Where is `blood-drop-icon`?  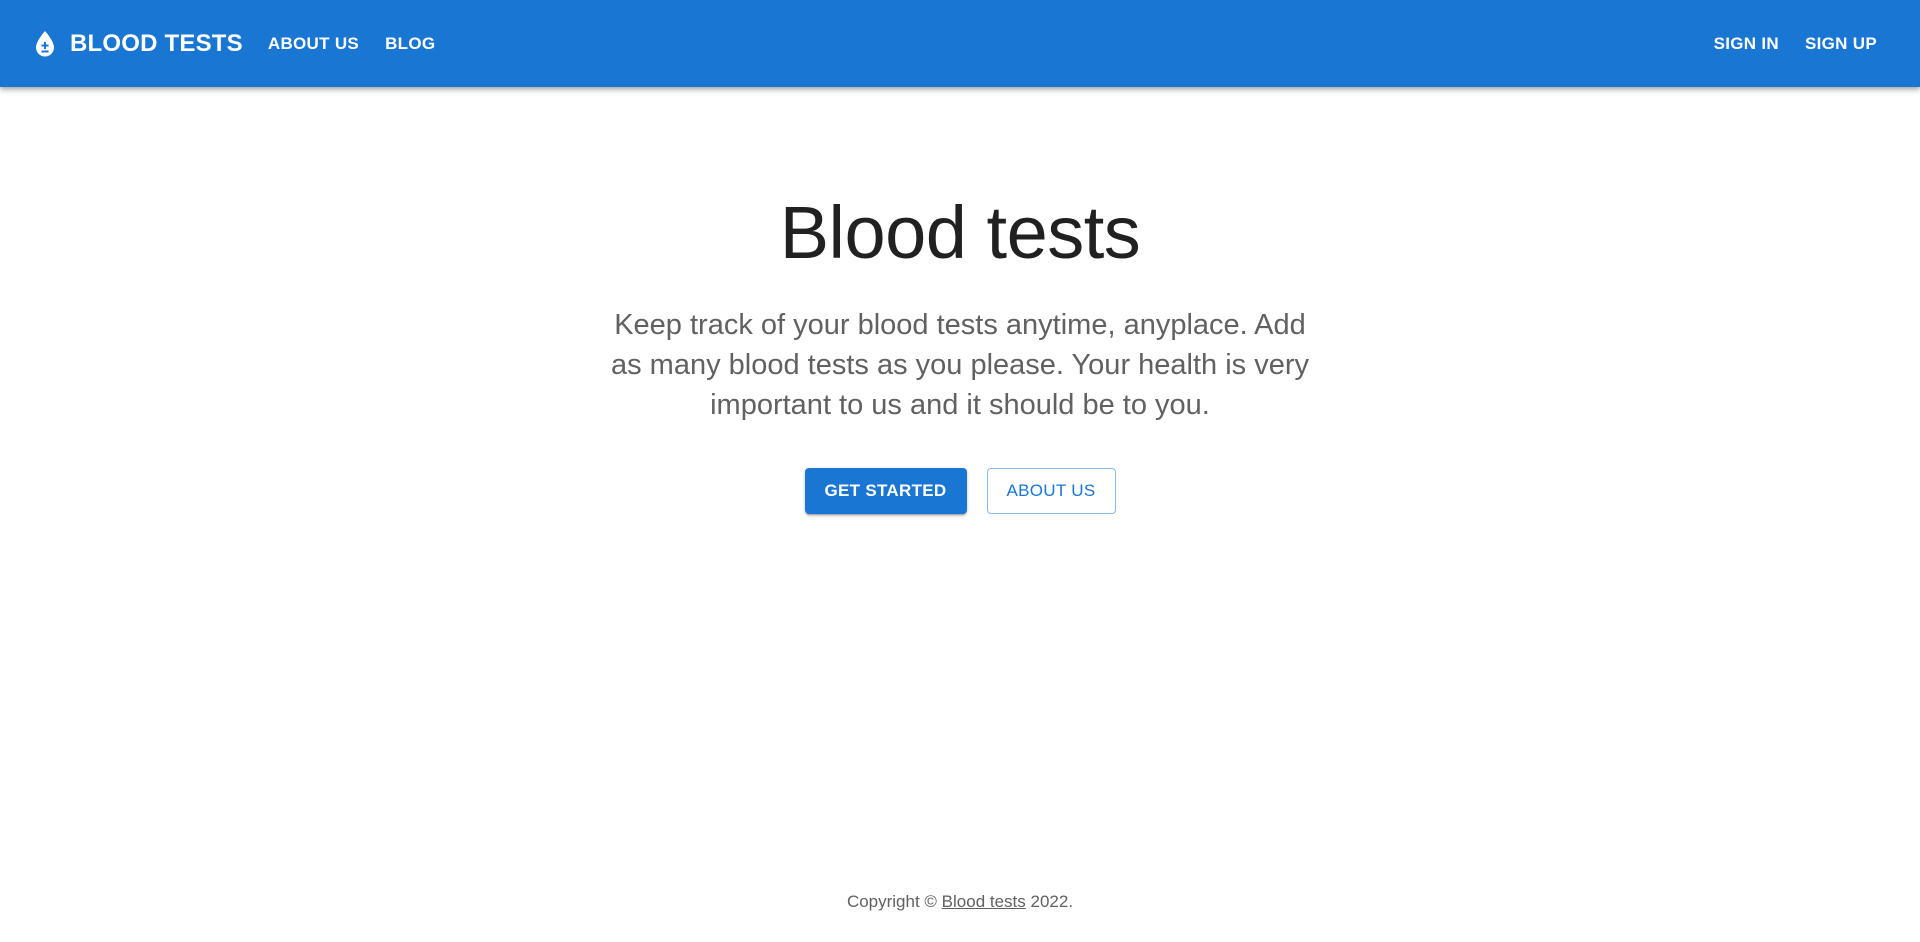
blood-drop-icon is located at coordinates (45, 44).